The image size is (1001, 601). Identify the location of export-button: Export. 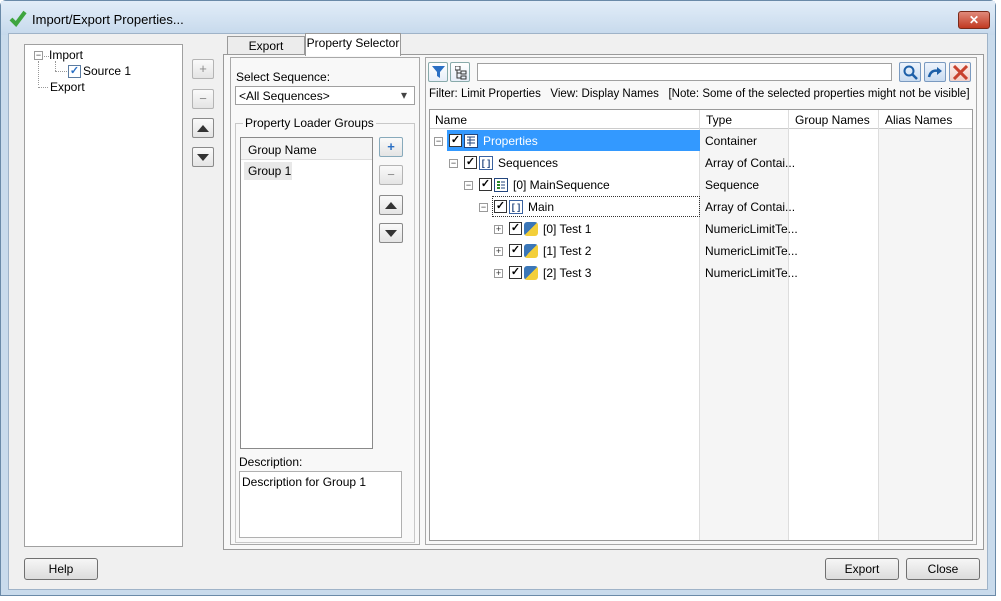
(862, 569).